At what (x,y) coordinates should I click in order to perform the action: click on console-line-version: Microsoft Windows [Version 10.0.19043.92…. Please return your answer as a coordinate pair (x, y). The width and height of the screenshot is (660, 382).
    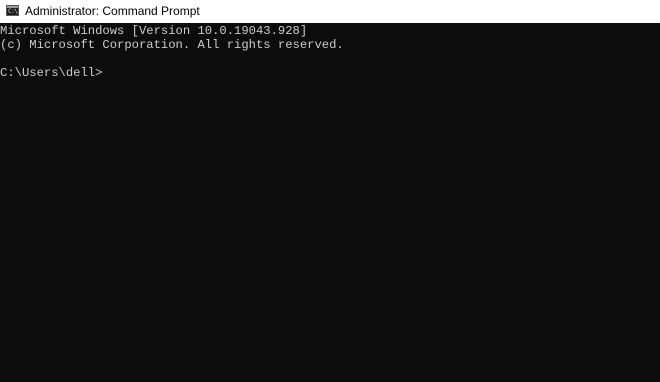
    Looking at the image, I should click on (154, 31).